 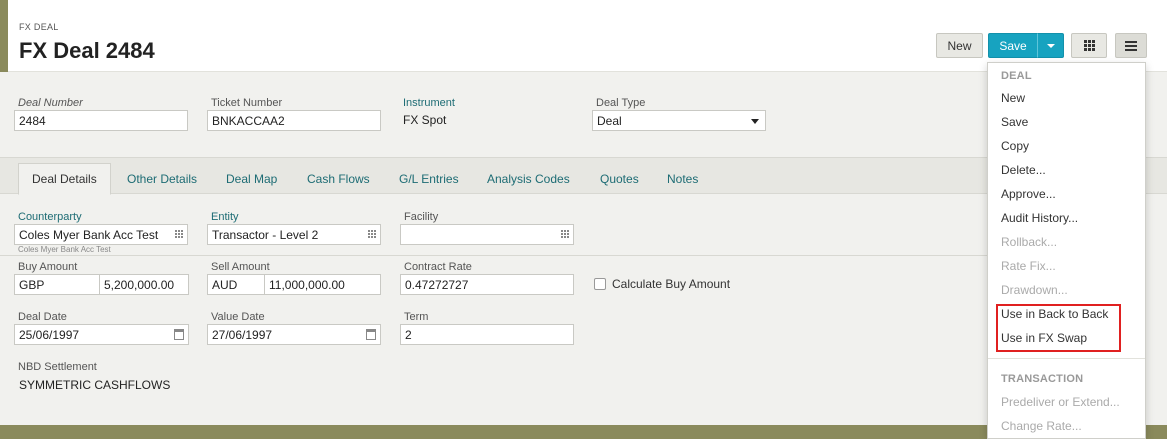 What do you see at coordinates (1014, 122) in the screenshot?
I see `menu-item-save: Save` at bounding box center [1014, 122].